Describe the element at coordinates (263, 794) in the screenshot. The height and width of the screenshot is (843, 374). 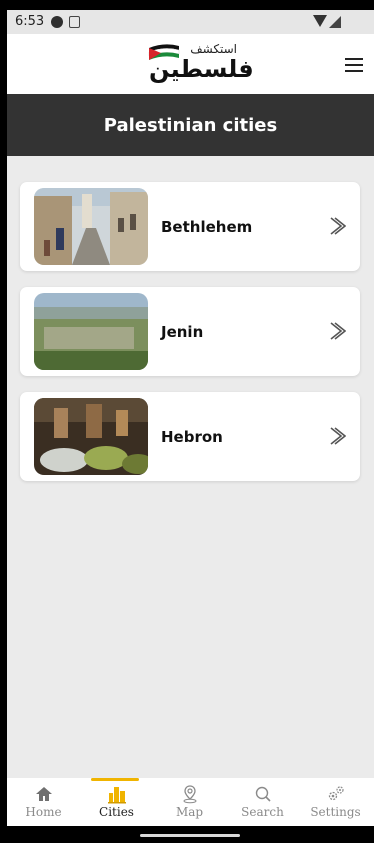
I see `search-icon` at that location.